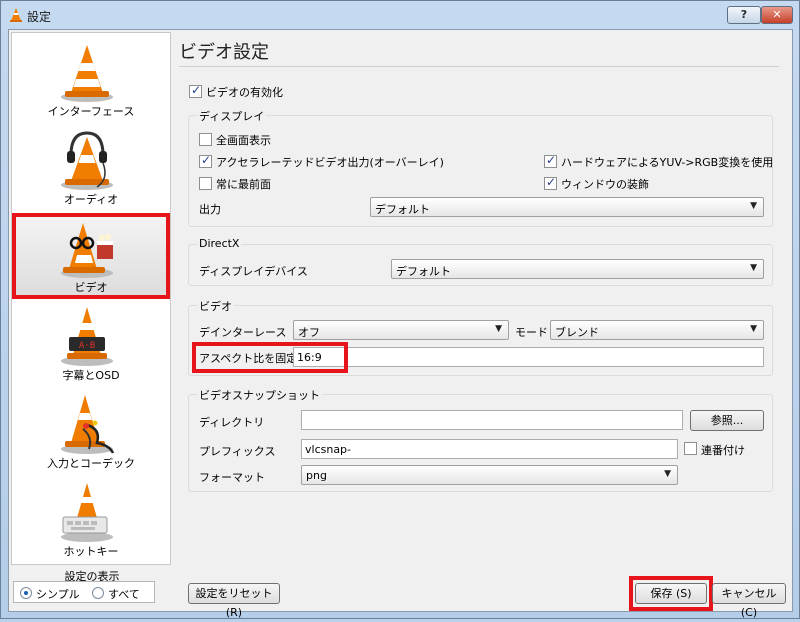 The image size is (800, 622). What do you see at coordinates (316, 475) in the screenshot?
I see `format-value: png` at bounding box center [316, 475].